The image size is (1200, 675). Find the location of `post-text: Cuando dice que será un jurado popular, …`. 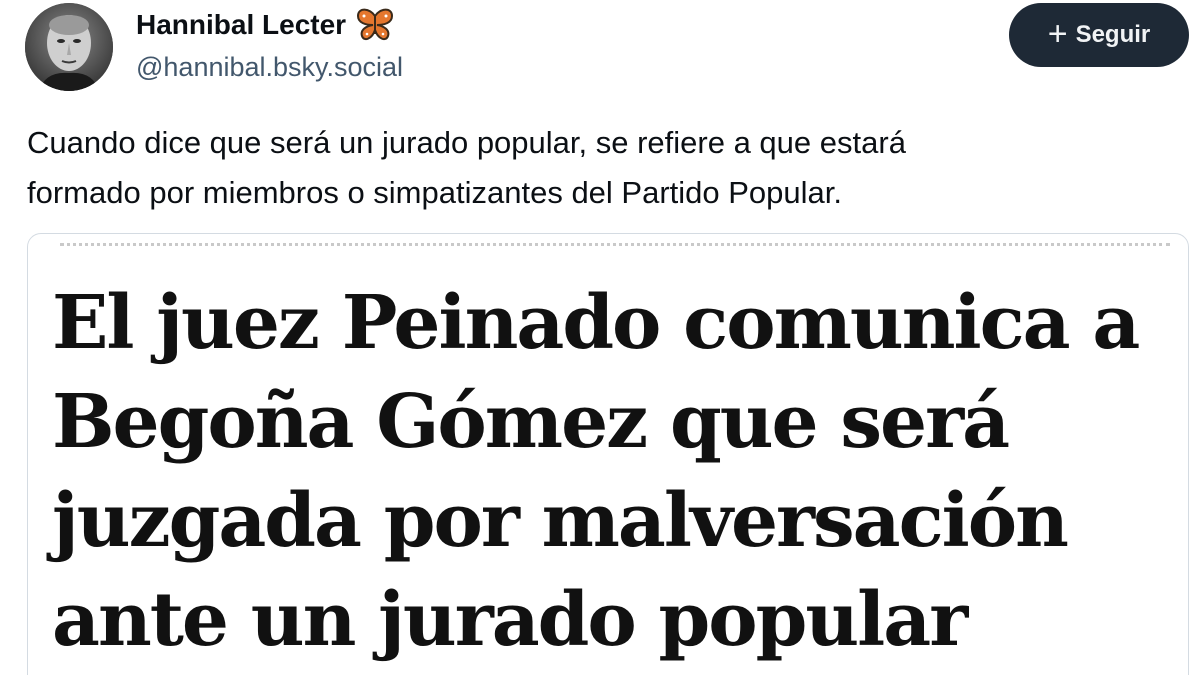

post-text: Cuando dice que será un jurado popular, … is located at coordinates (607, 168).